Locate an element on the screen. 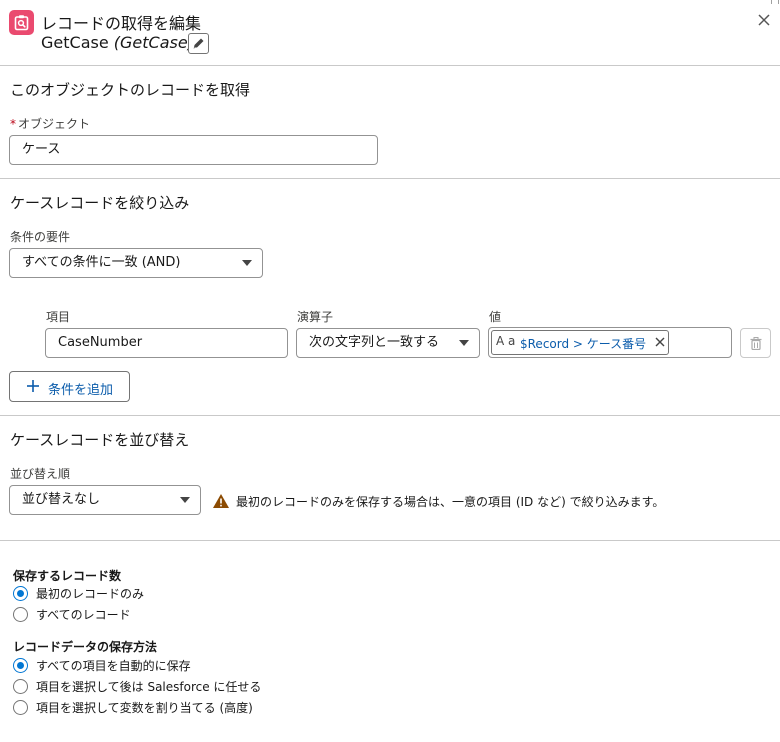  warning-icon is located at coordinates (221, 501).